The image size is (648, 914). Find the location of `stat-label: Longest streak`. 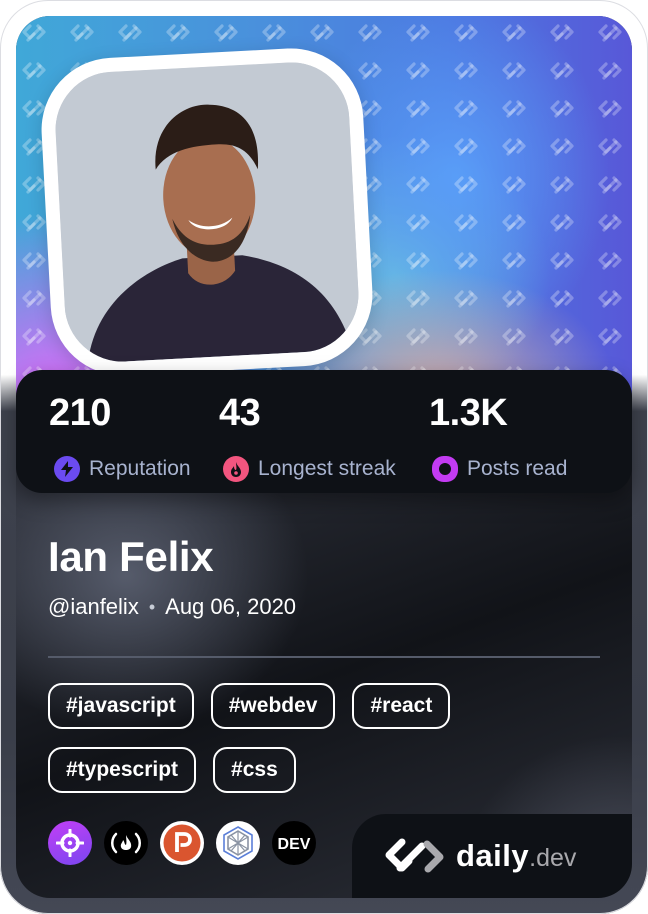

stat-label: Longest streak is located at coordinates (327, 468).